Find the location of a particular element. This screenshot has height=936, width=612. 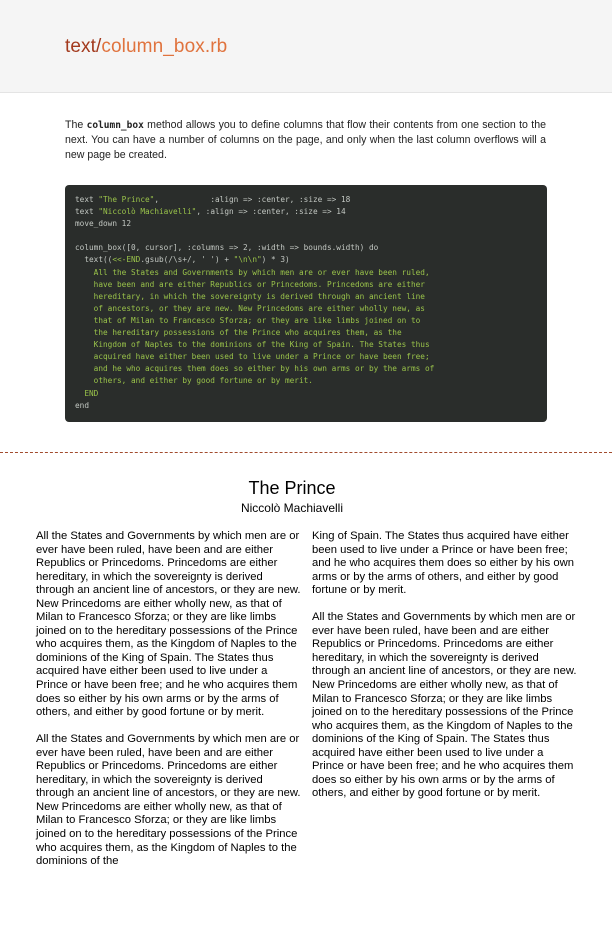

title-filename: column_box.rb is located at coordinates (164, 46).